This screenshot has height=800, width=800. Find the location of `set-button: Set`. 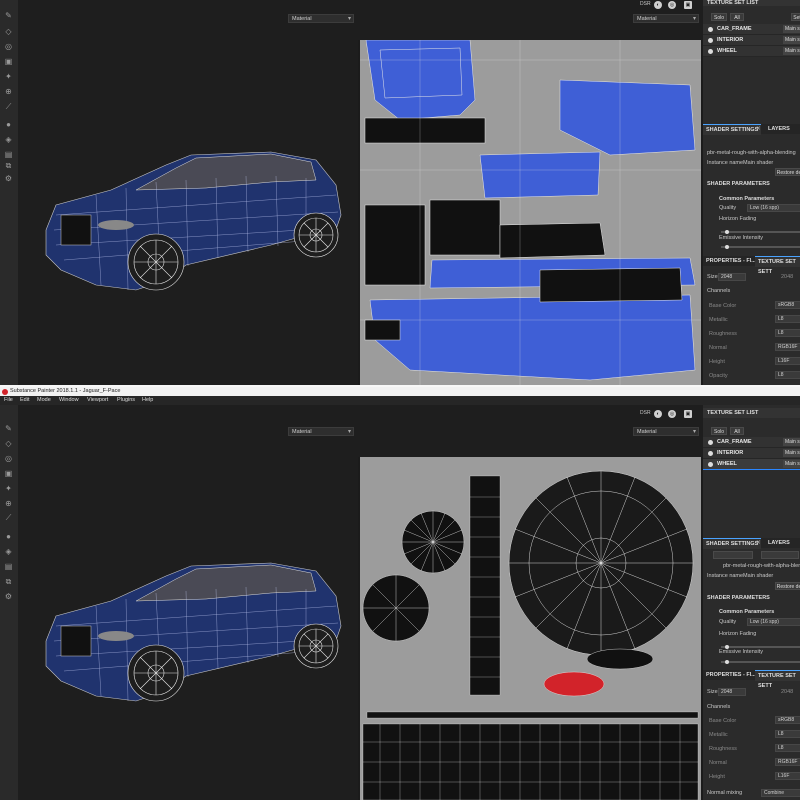

set-button: Set is located at coordinates (795, 17).